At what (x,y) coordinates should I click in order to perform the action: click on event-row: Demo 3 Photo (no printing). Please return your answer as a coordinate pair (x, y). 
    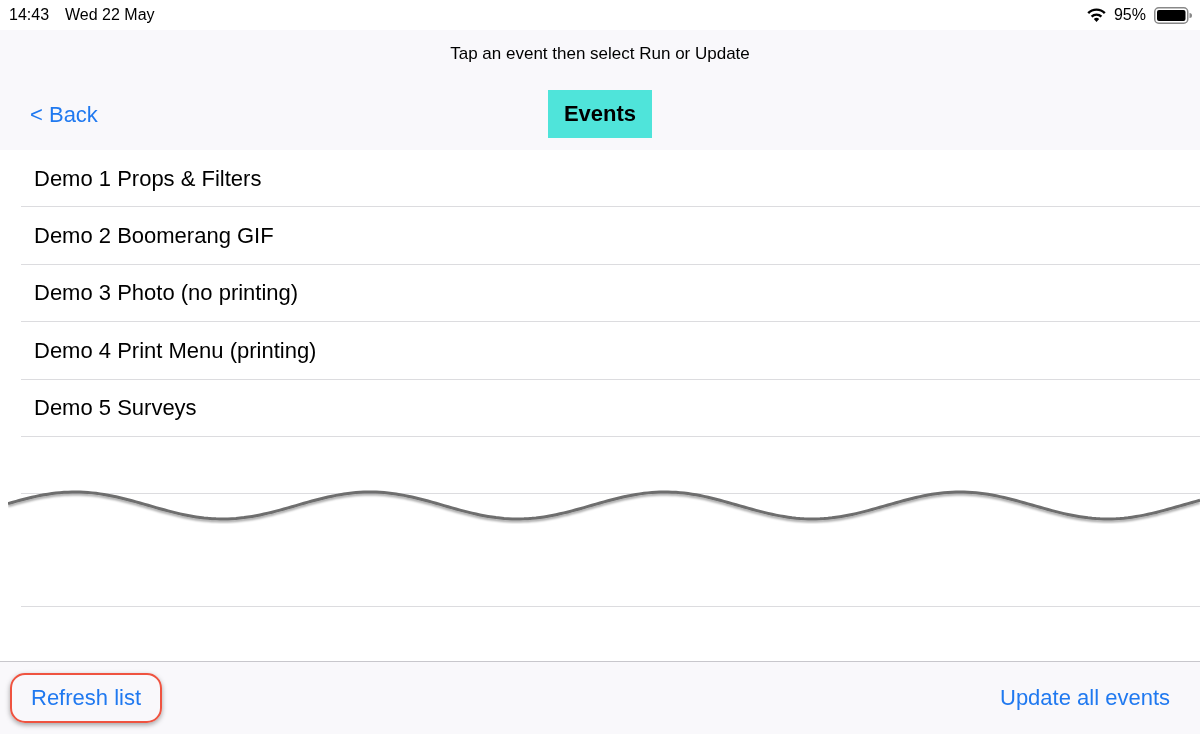
    Looking at the image, I should click on (610, 293).